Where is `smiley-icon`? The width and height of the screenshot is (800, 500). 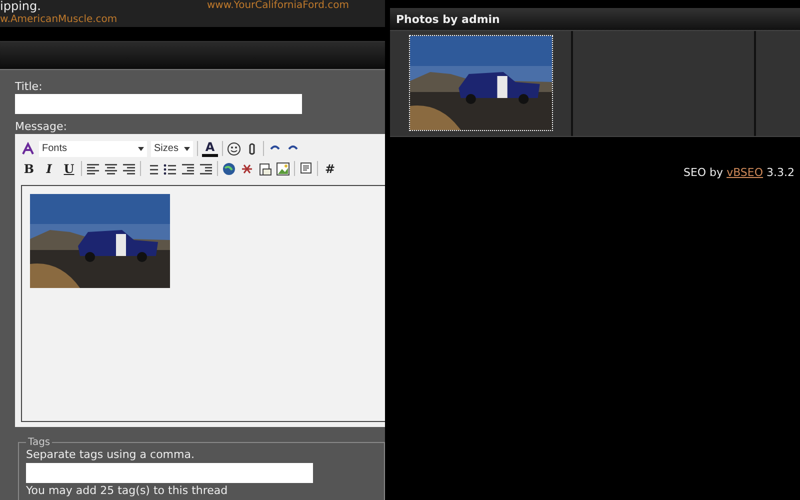
smiley-icon is located at coordinates (234, 149).